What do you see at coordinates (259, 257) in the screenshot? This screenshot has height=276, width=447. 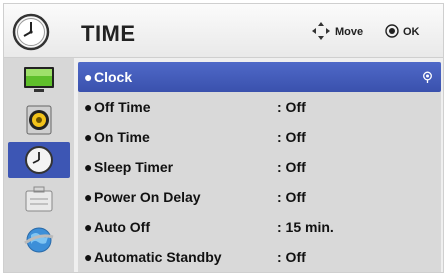 I see `menu-item-automatic-standby: ● Automatic Standby : Off` at bounding box center [259, 257].